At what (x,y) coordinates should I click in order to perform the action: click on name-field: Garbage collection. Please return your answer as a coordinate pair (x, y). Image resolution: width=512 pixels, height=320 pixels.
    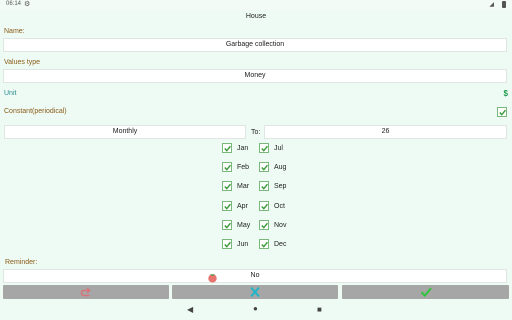
    Looking at the image, I should click on (255, 45).